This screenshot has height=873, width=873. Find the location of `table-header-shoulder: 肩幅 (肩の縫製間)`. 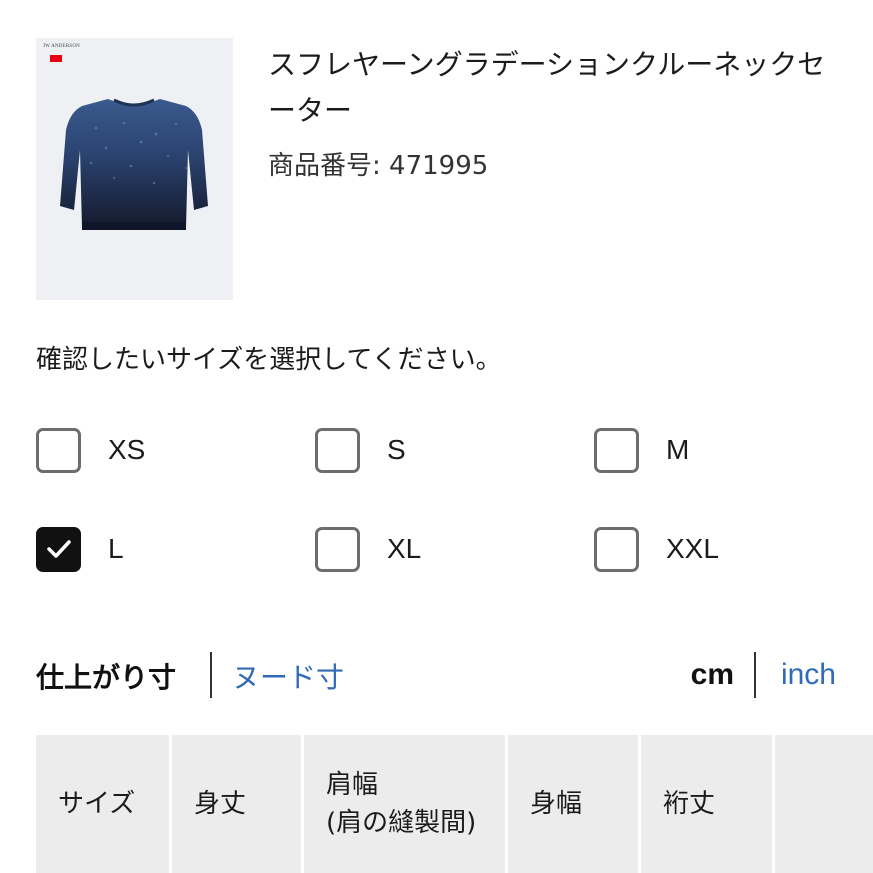

table-header-shoulder: 肩幅 (肩の縫製間) is located at coordinates (406, 804).